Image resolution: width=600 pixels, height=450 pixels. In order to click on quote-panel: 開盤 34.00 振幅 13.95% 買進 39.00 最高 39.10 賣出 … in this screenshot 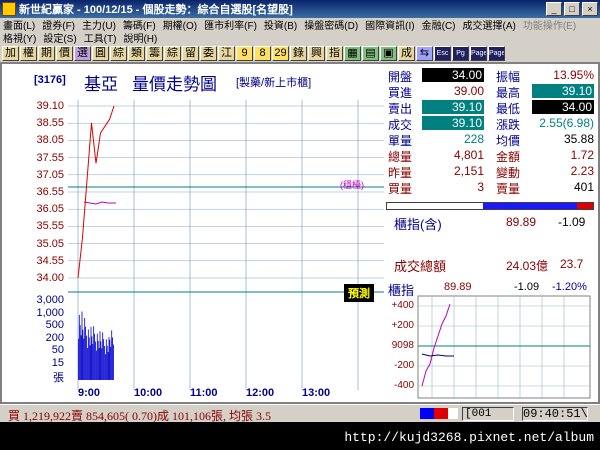, I will do `click(490, 131)`.